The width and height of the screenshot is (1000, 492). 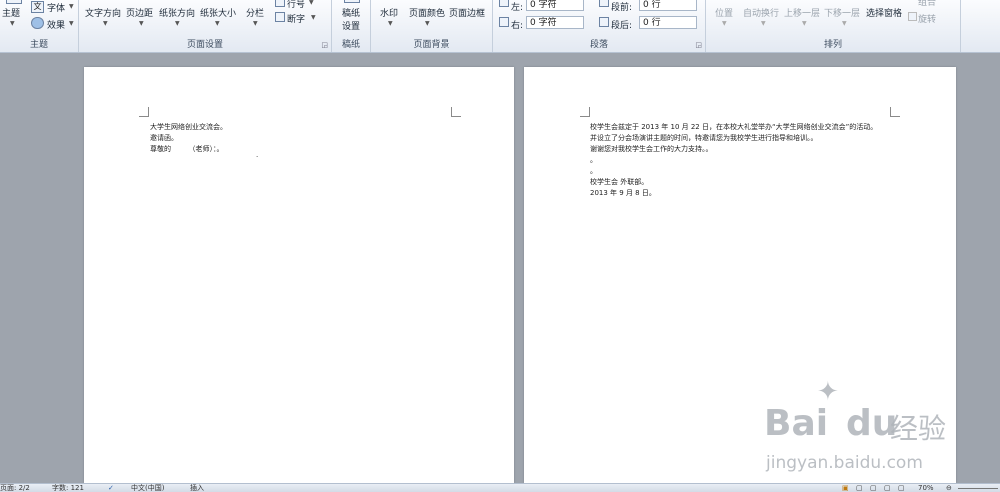 What do you see at coordinates (350, 45) in the screenshot?
I see `draft-group-label: 稿纸` at bounding box center [350, 45].